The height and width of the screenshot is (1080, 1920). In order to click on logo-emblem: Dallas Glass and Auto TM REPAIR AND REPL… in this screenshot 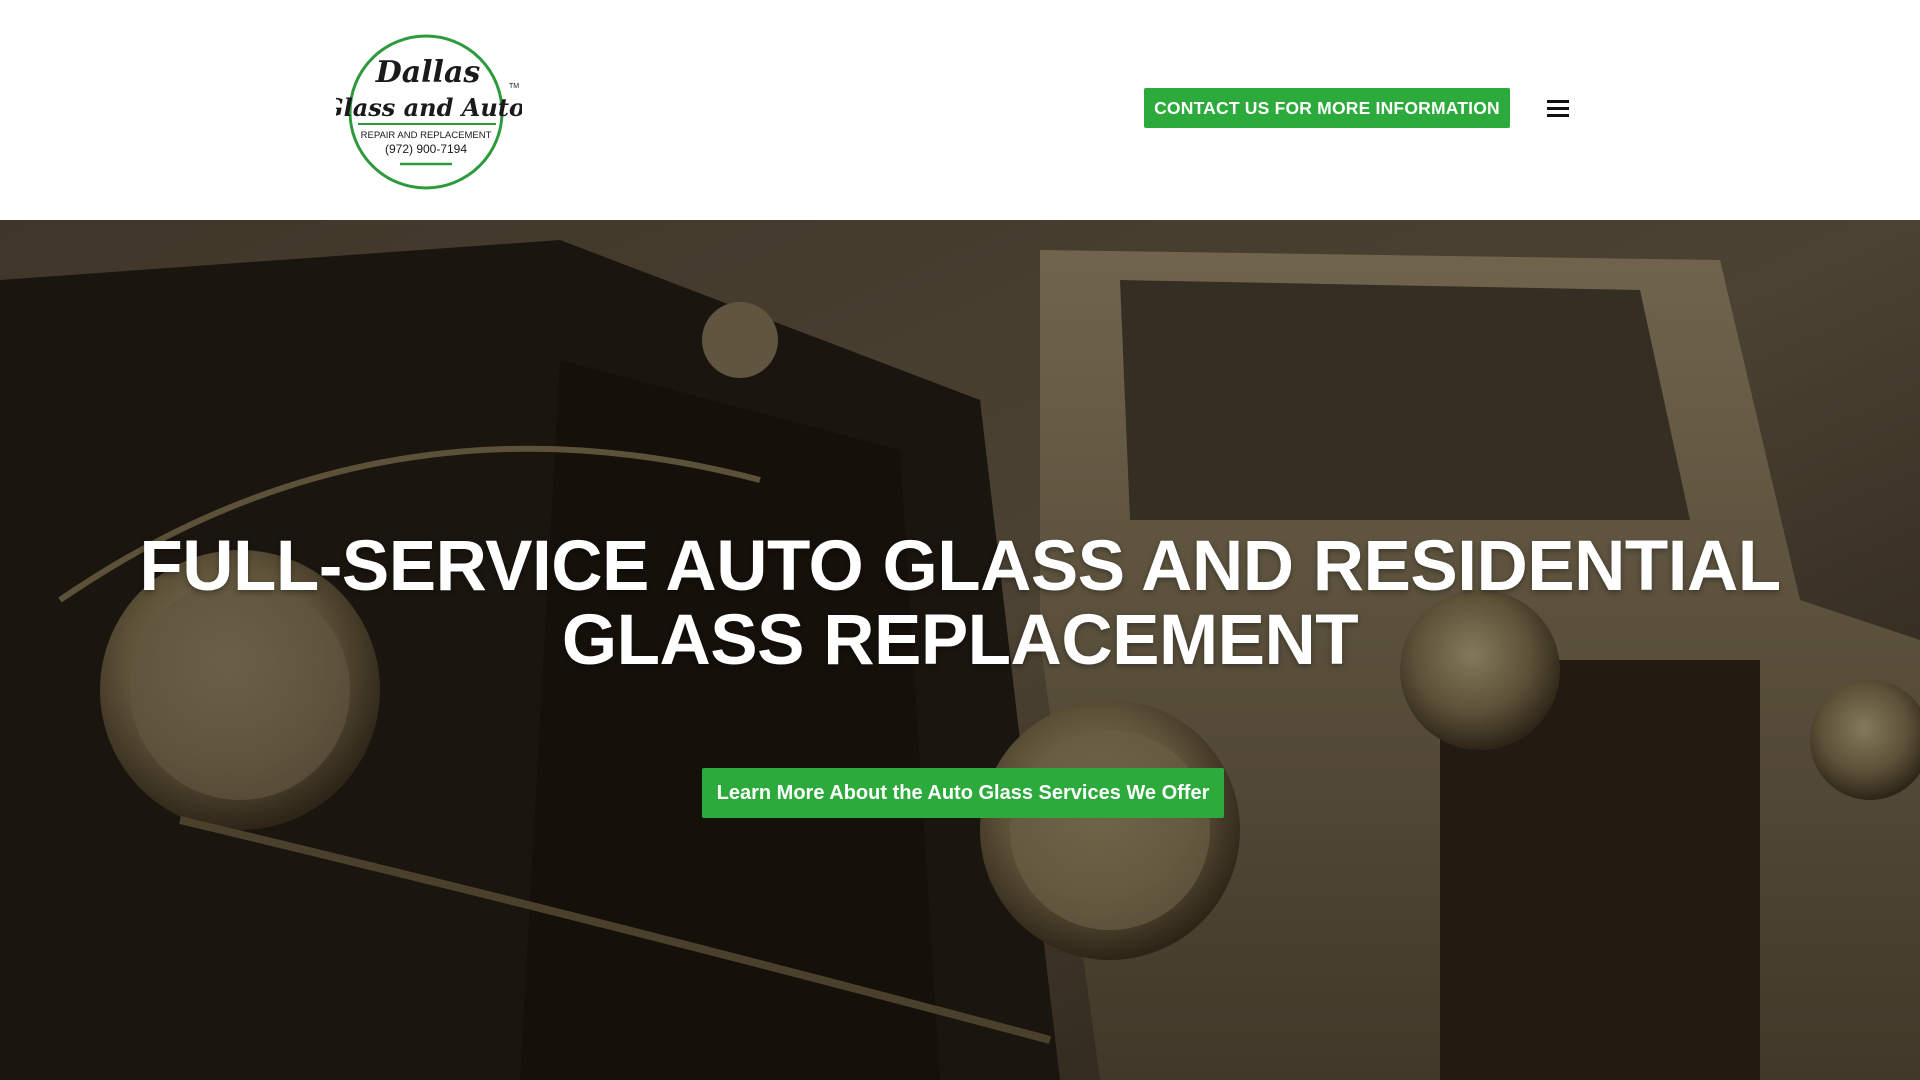, I will do `click(429, 112)`.